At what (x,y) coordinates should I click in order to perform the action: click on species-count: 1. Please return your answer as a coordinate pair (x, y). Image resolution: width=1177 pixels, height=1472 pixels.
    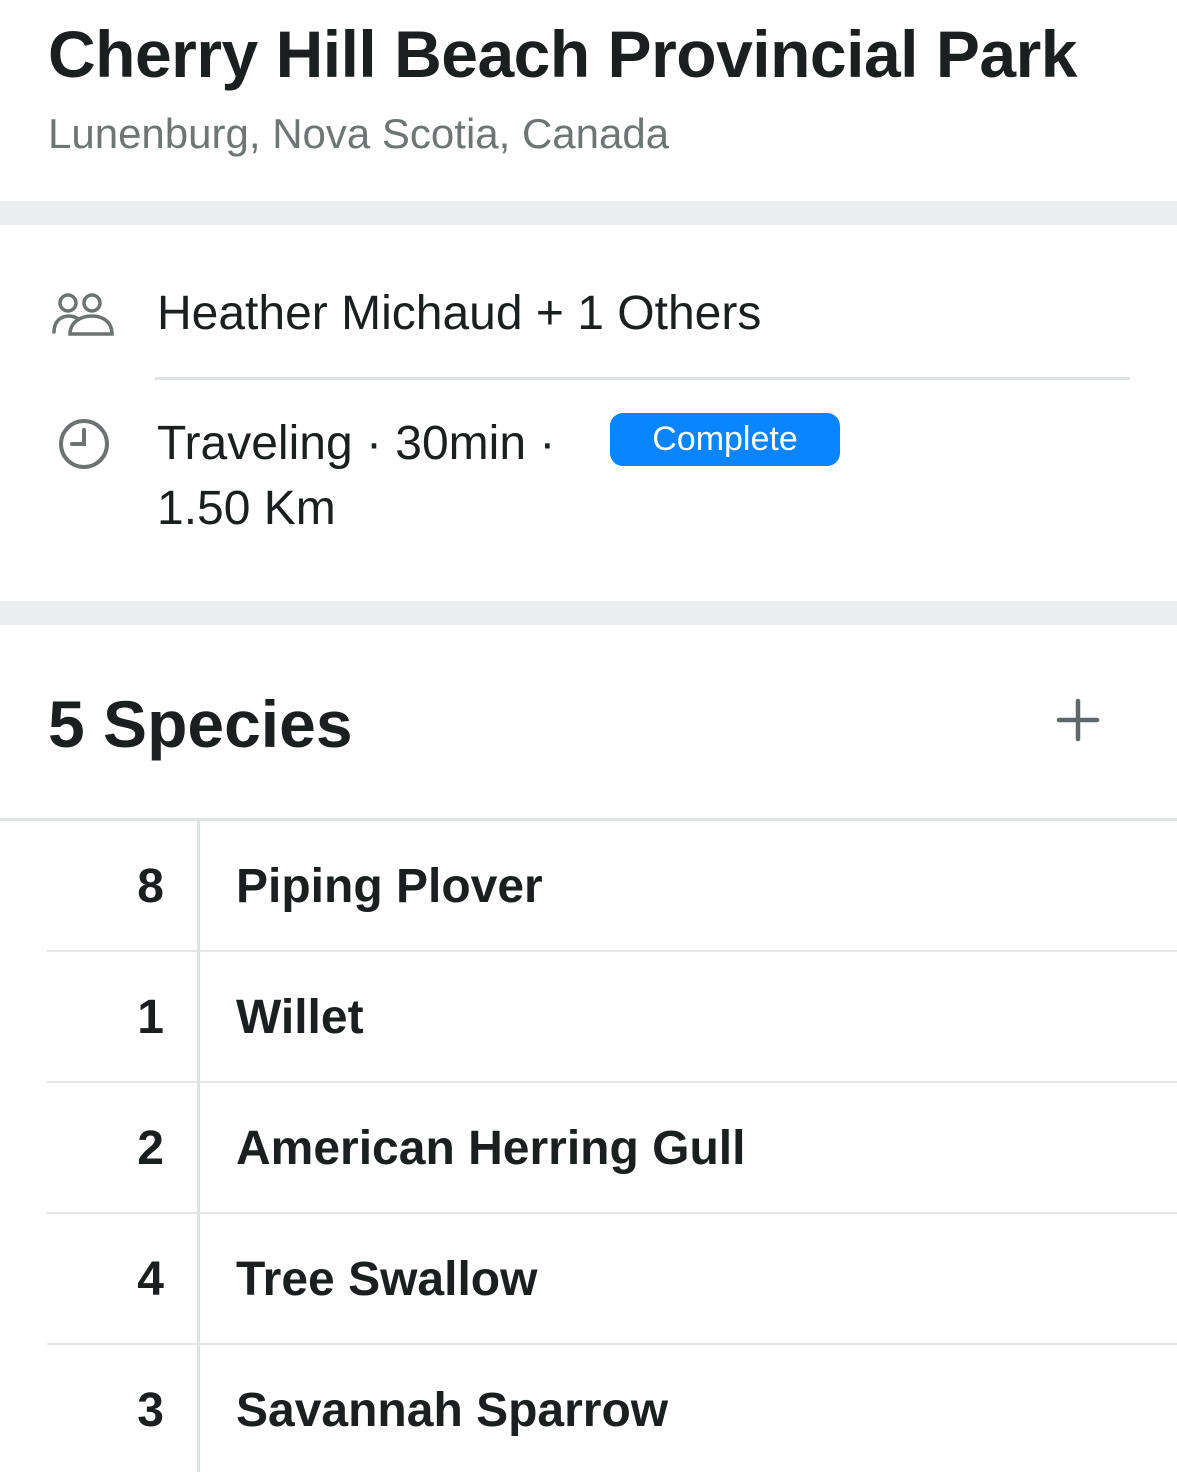
    Looking at the image, I should click on (150, 1017).